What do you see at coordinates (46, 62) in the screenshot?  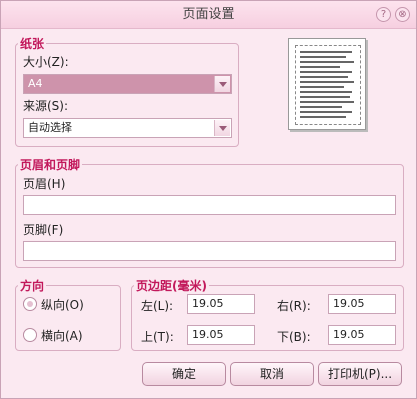 I see `paper-size-label: 大小(Z):` at bounding box center [46, 62].